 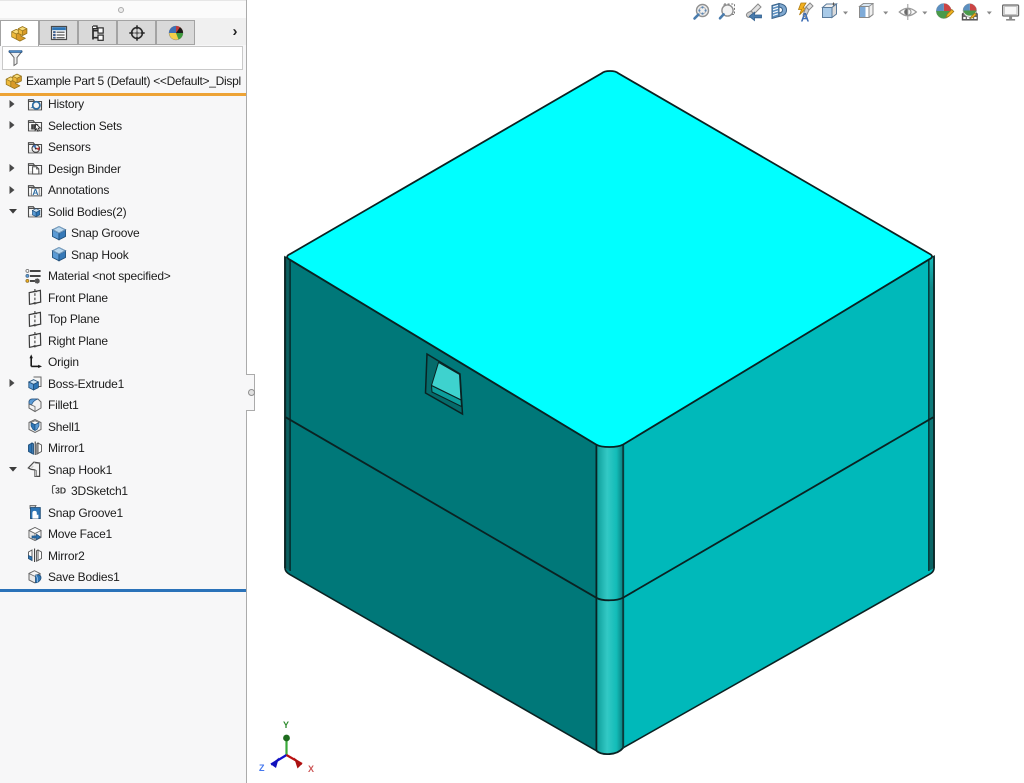 I want to click on svg-text: X, so click(x=311, y=769).